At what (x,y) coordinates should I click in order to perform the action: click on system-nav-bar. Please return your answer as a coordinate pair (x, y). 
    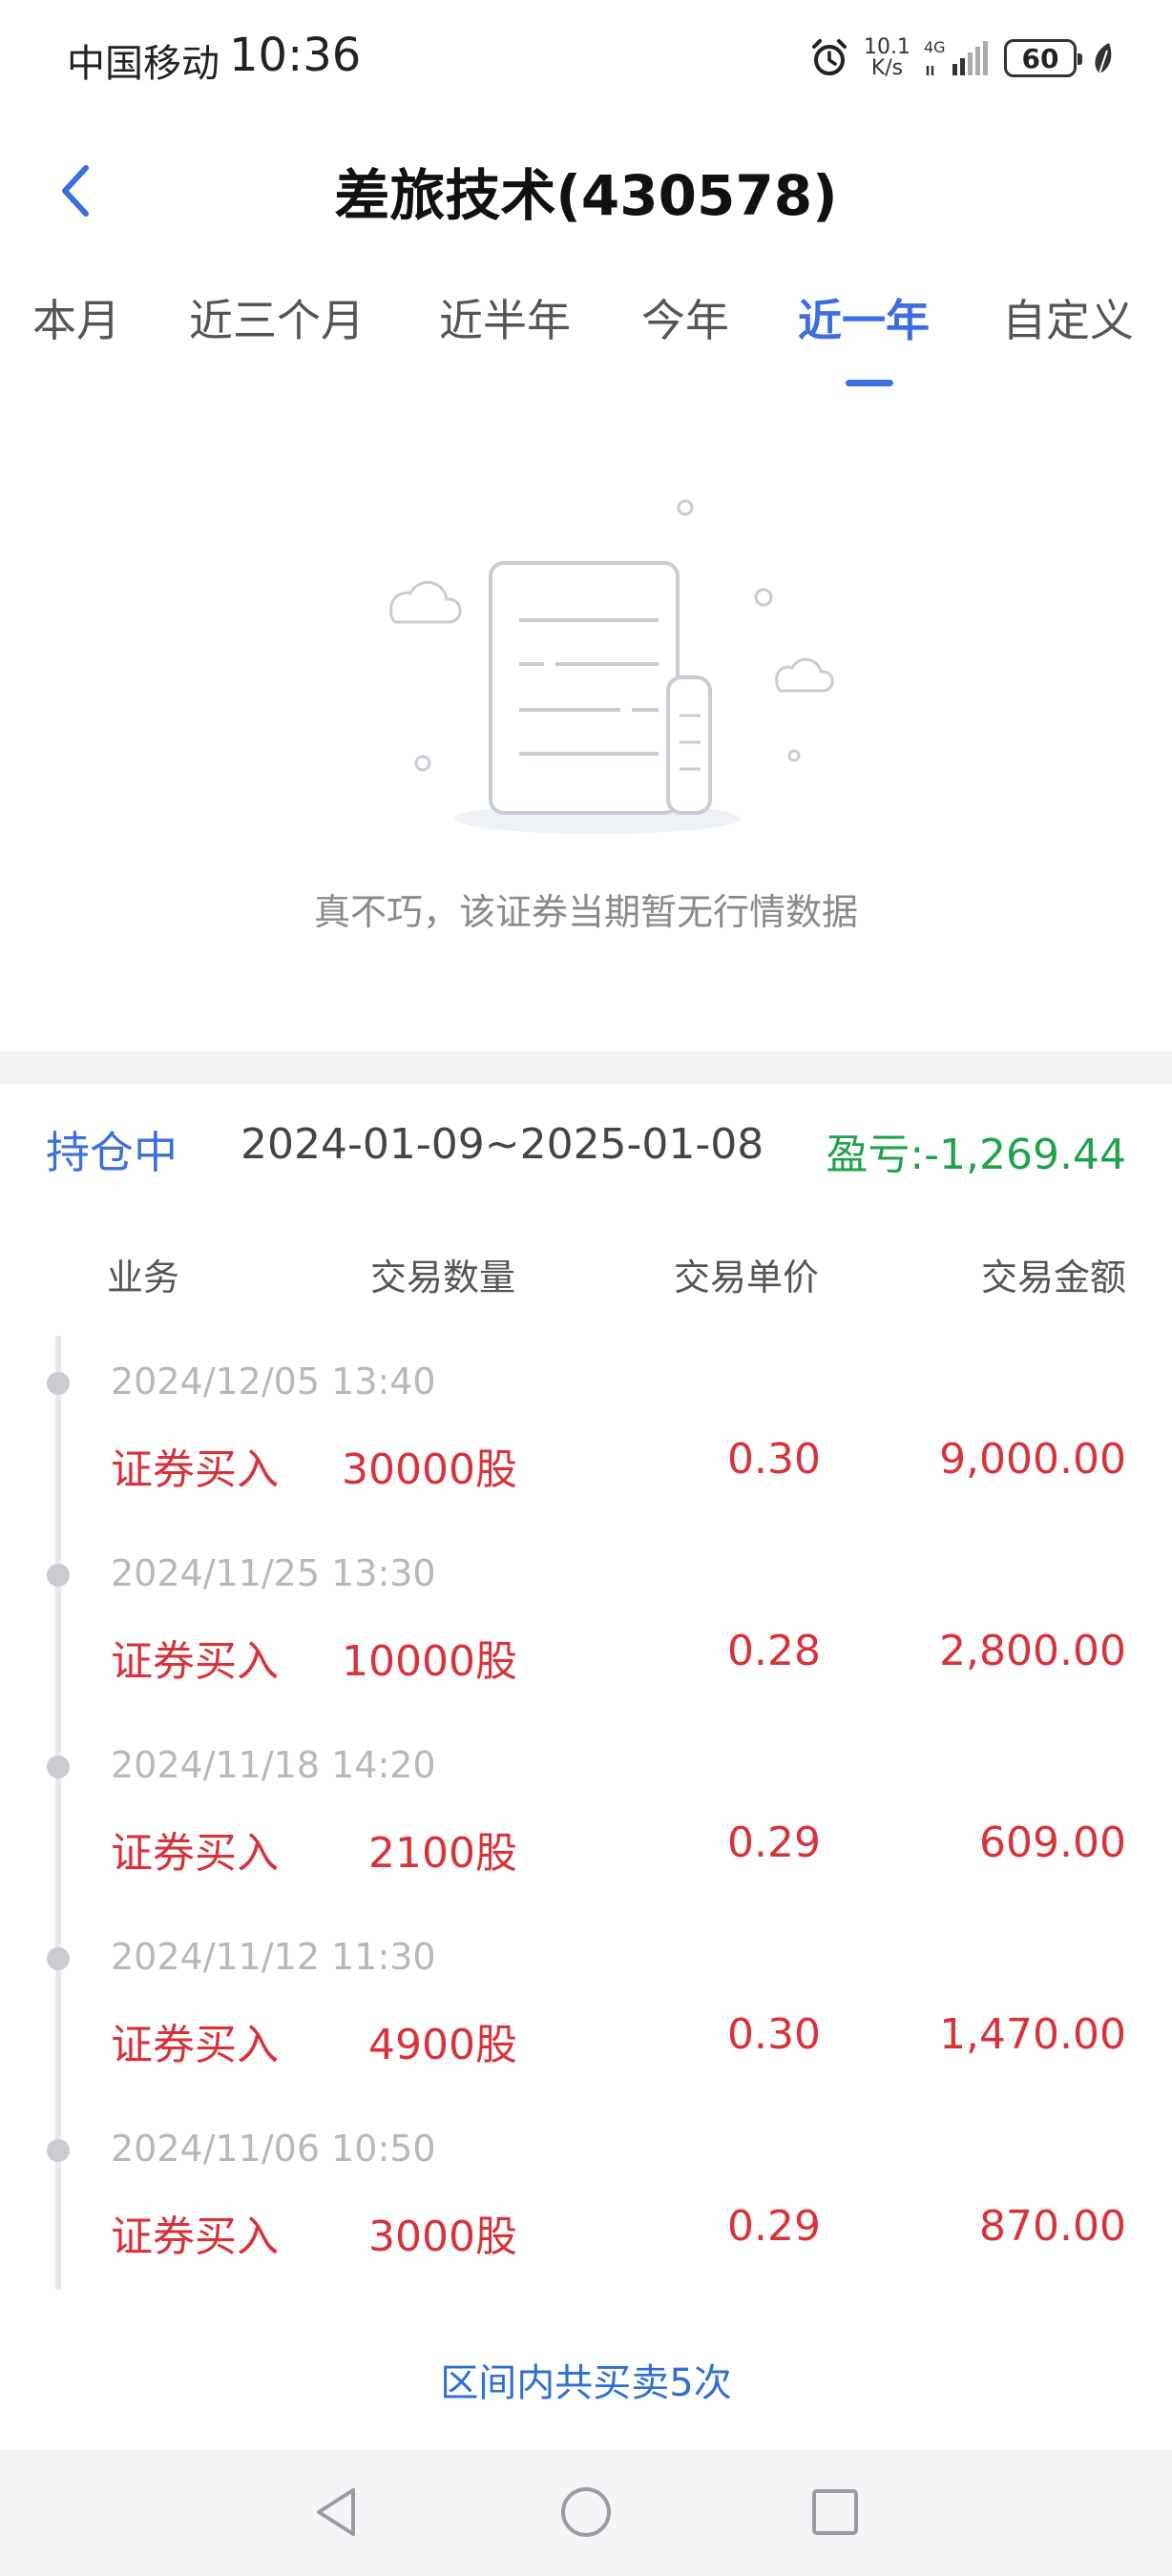
    Looking at the image, I should click on (586, 2513).